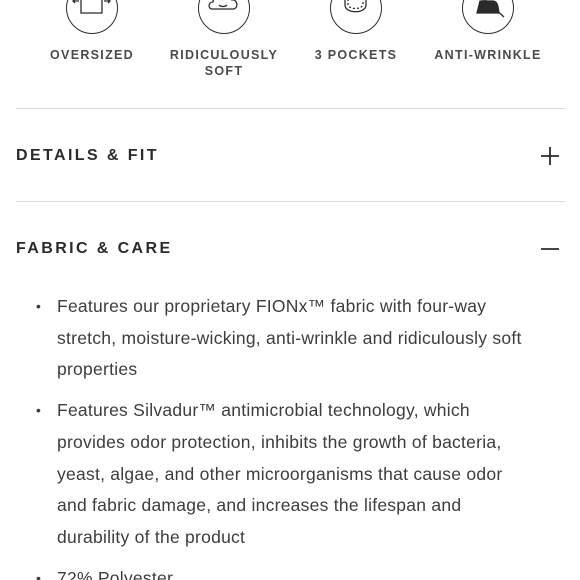 The width and height of the screenshot is (580, 580). I want to click on pocket-icon, so click(356, 17).